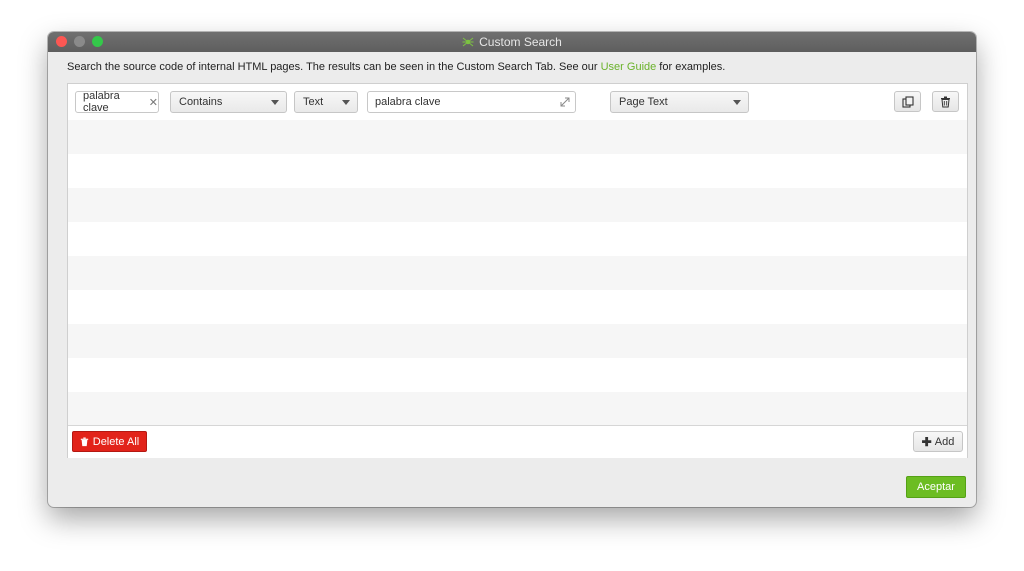  I want to click on minimize-window-button, so click(79, 41).